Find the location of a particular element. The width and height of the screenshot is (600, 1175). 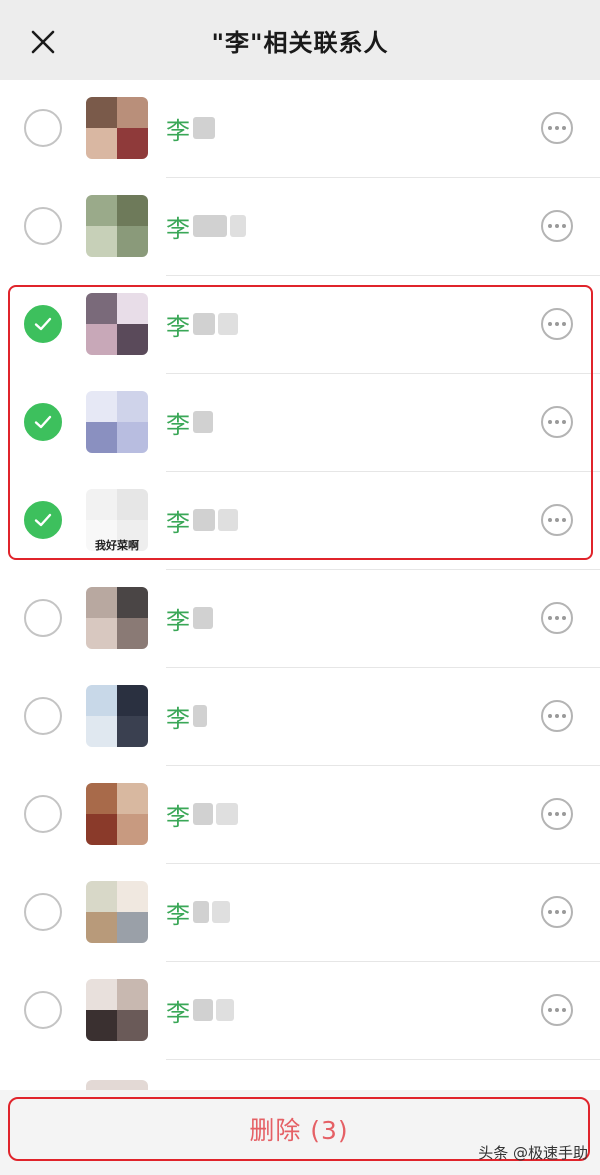

row-divider is located at coordinates (383, 1059).